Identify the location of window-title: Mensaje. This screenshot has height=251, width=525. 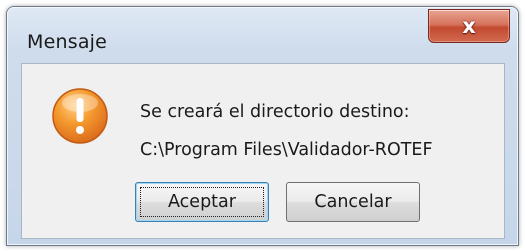
(67, 42).